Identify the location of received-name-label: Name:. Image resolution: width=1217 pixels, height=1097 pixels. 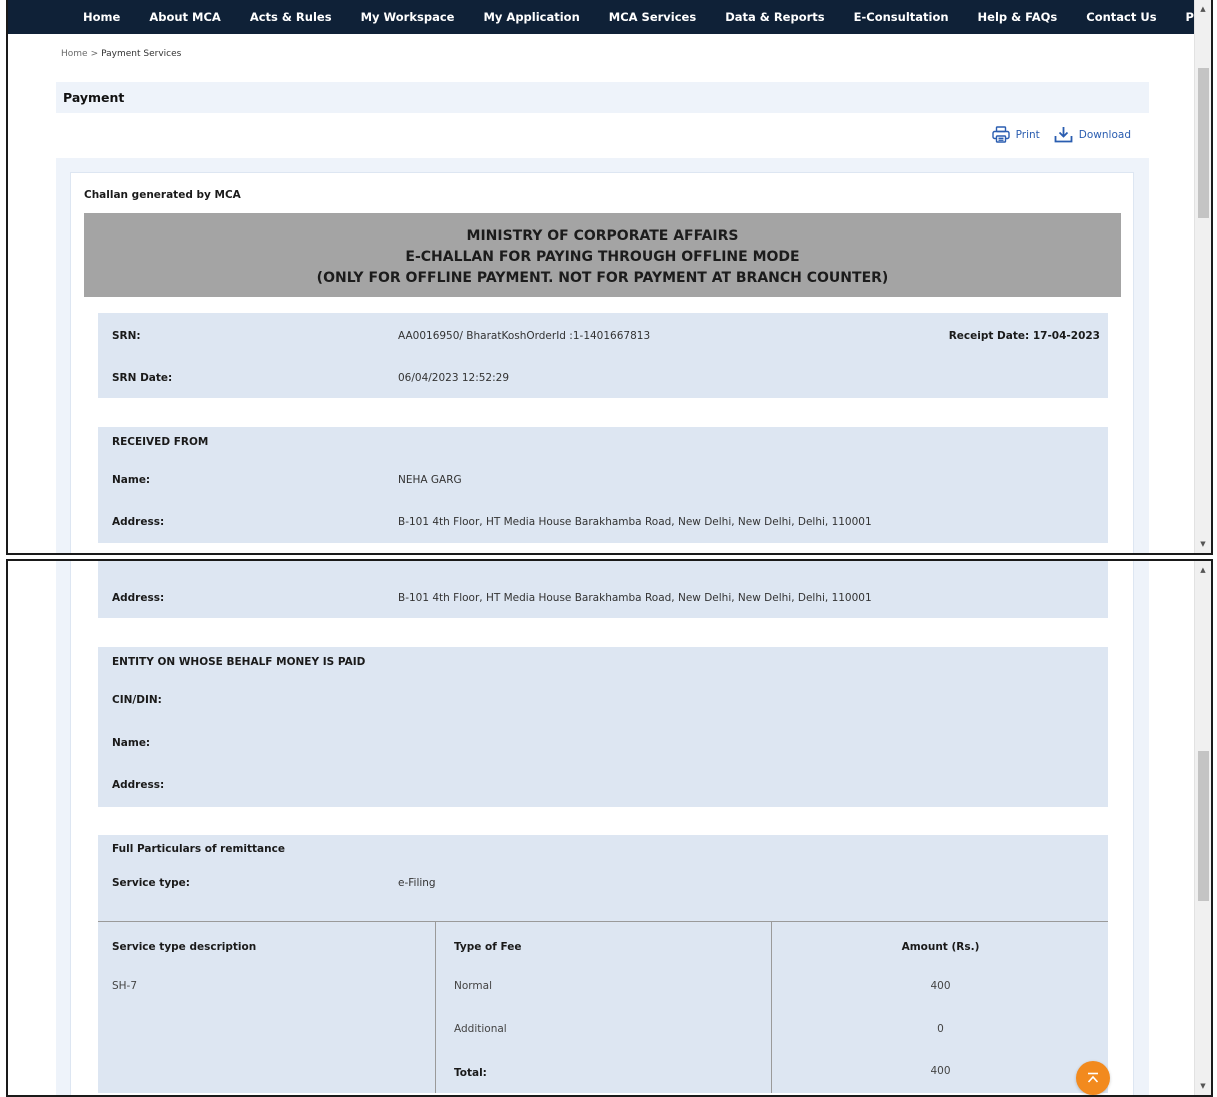
(131, 480).